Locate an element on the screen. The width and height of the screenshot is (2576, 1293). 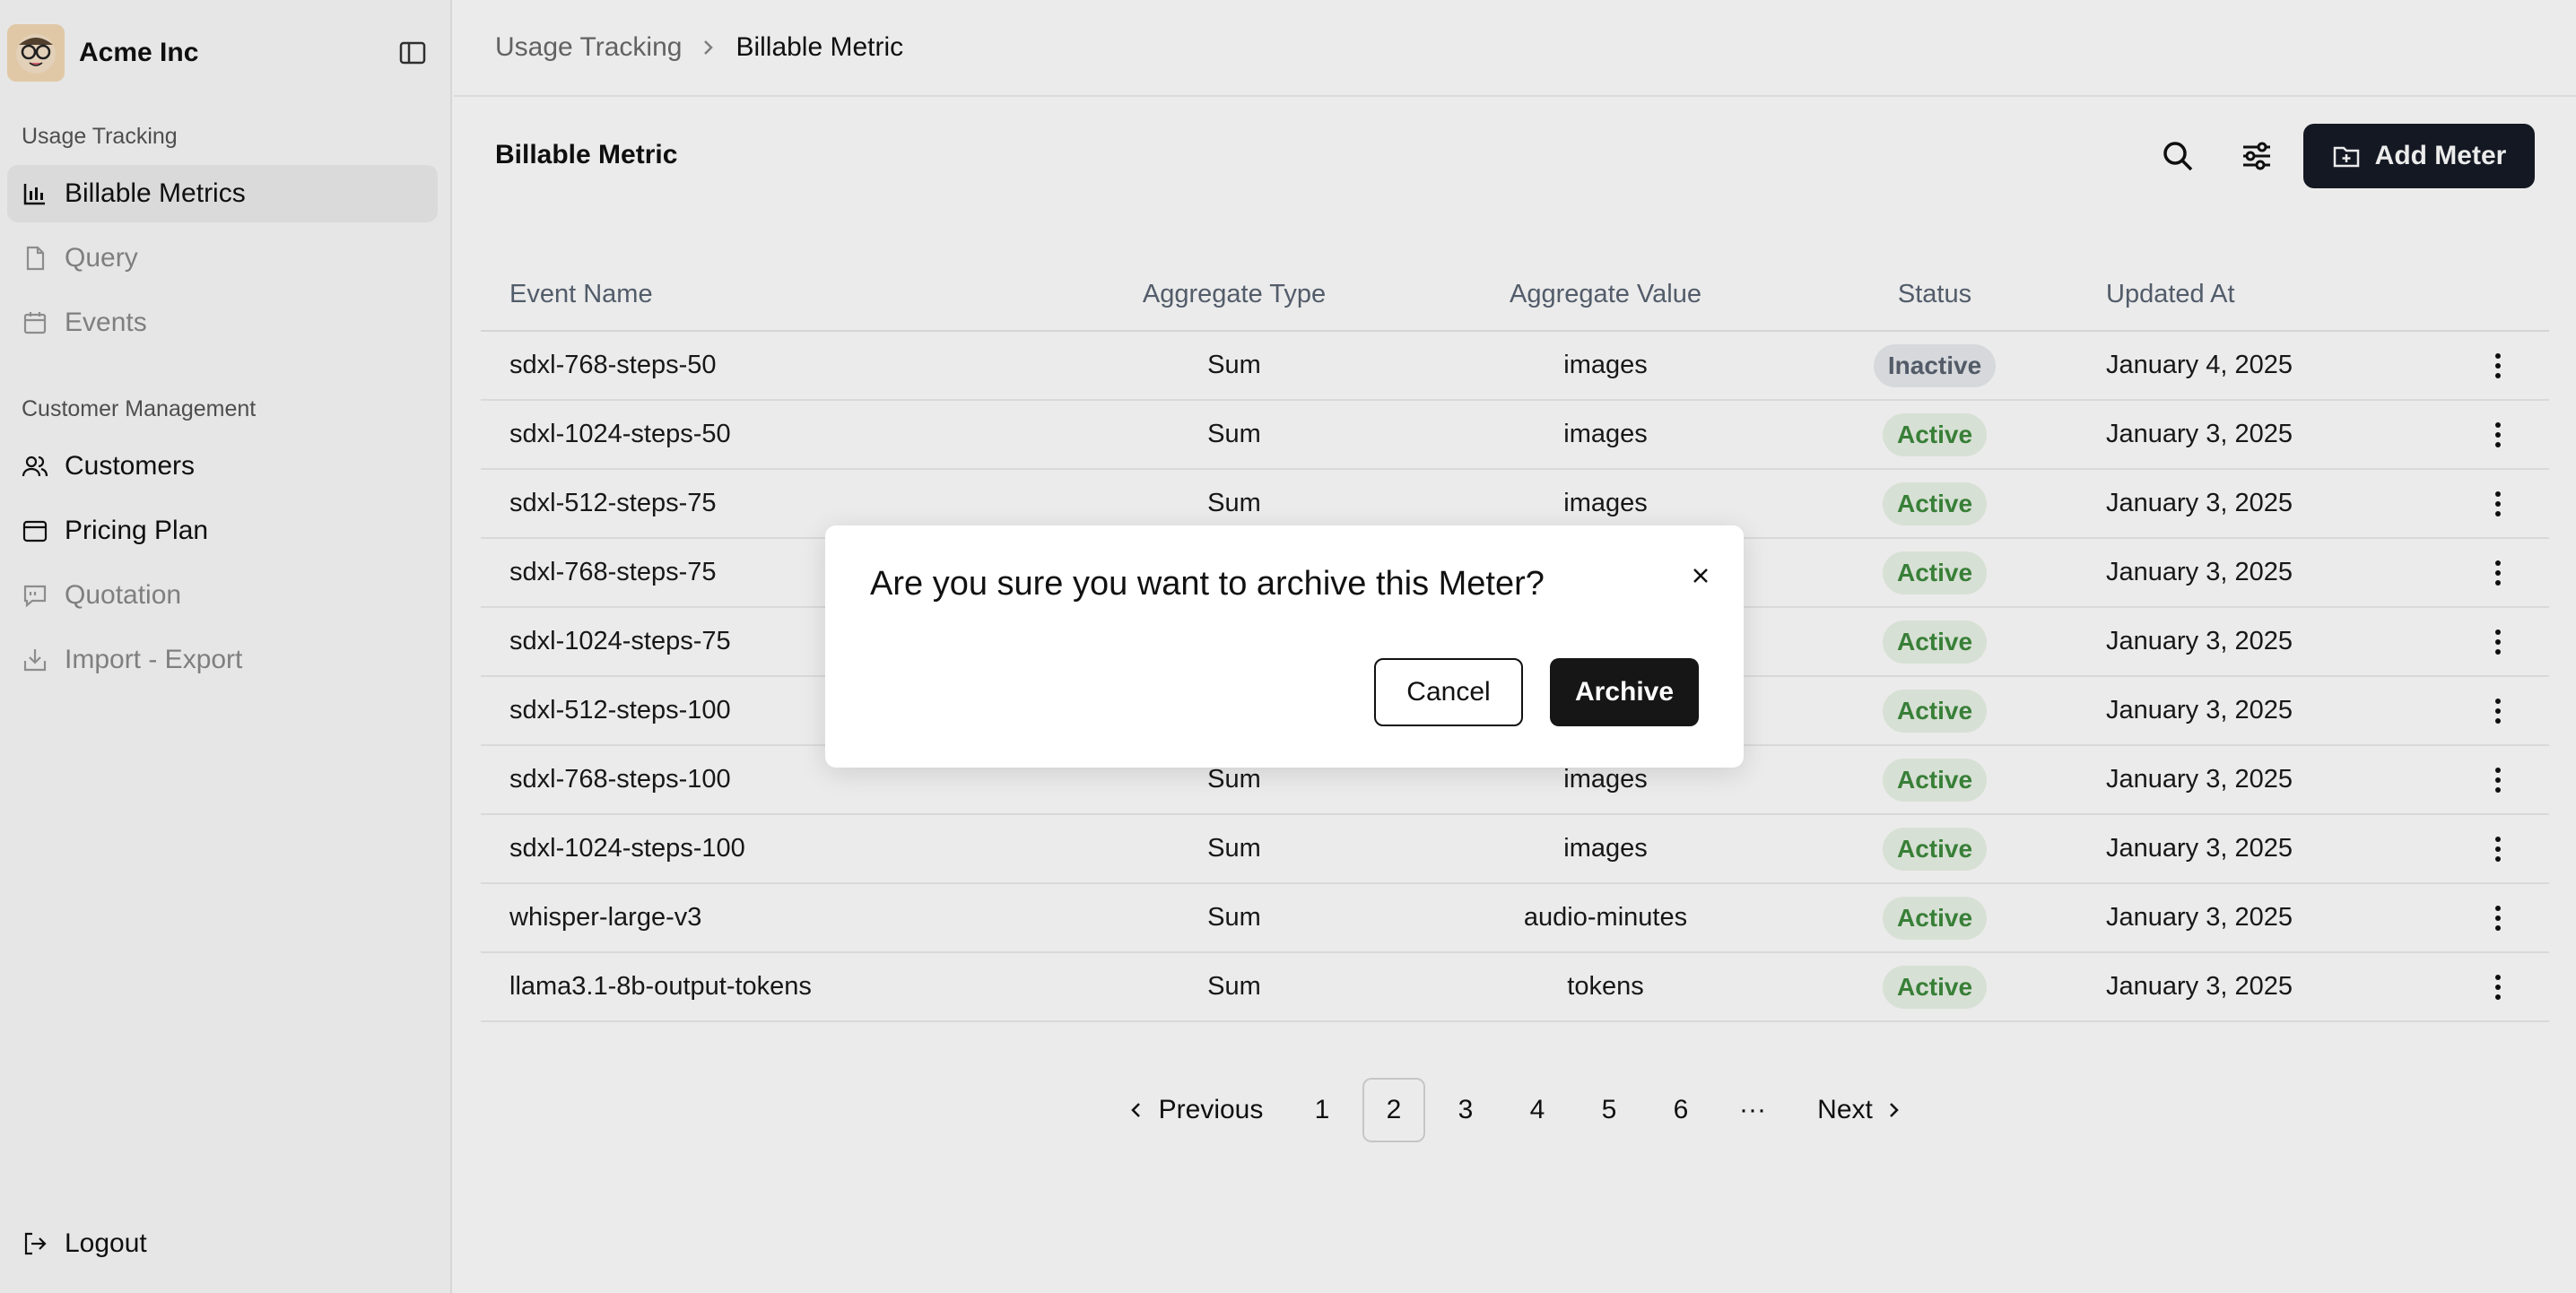
cancel-button: Cancel is located at coordinates (1448, 692).